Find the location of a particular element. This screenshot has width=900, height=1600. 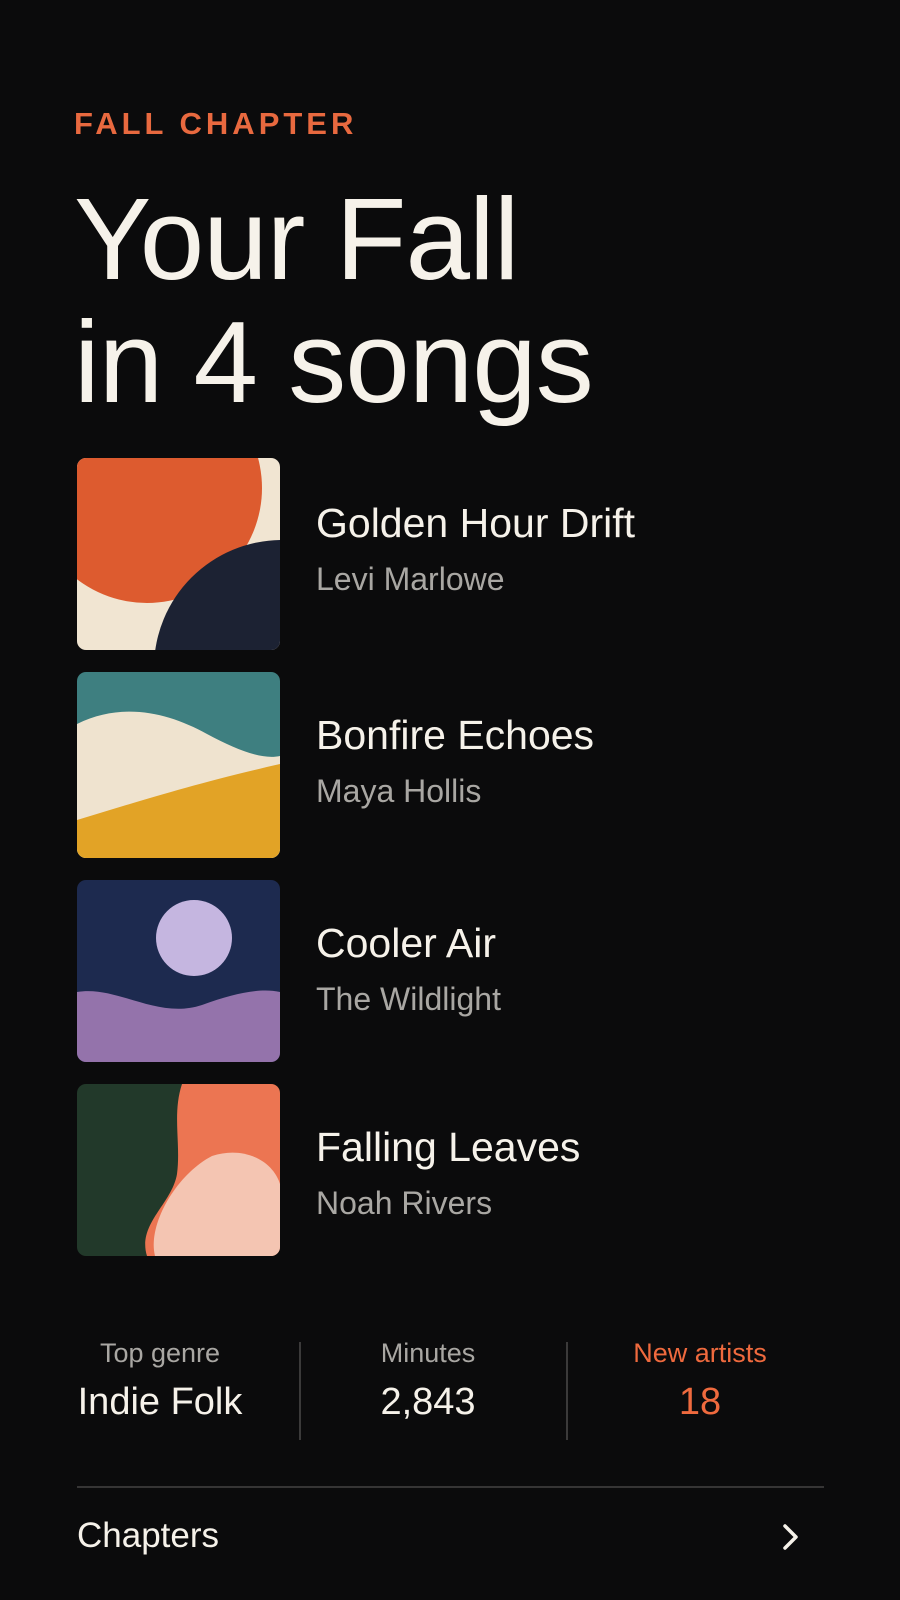

hero-title: Your Fall in 4 songs is located at coordinates (454, 301).